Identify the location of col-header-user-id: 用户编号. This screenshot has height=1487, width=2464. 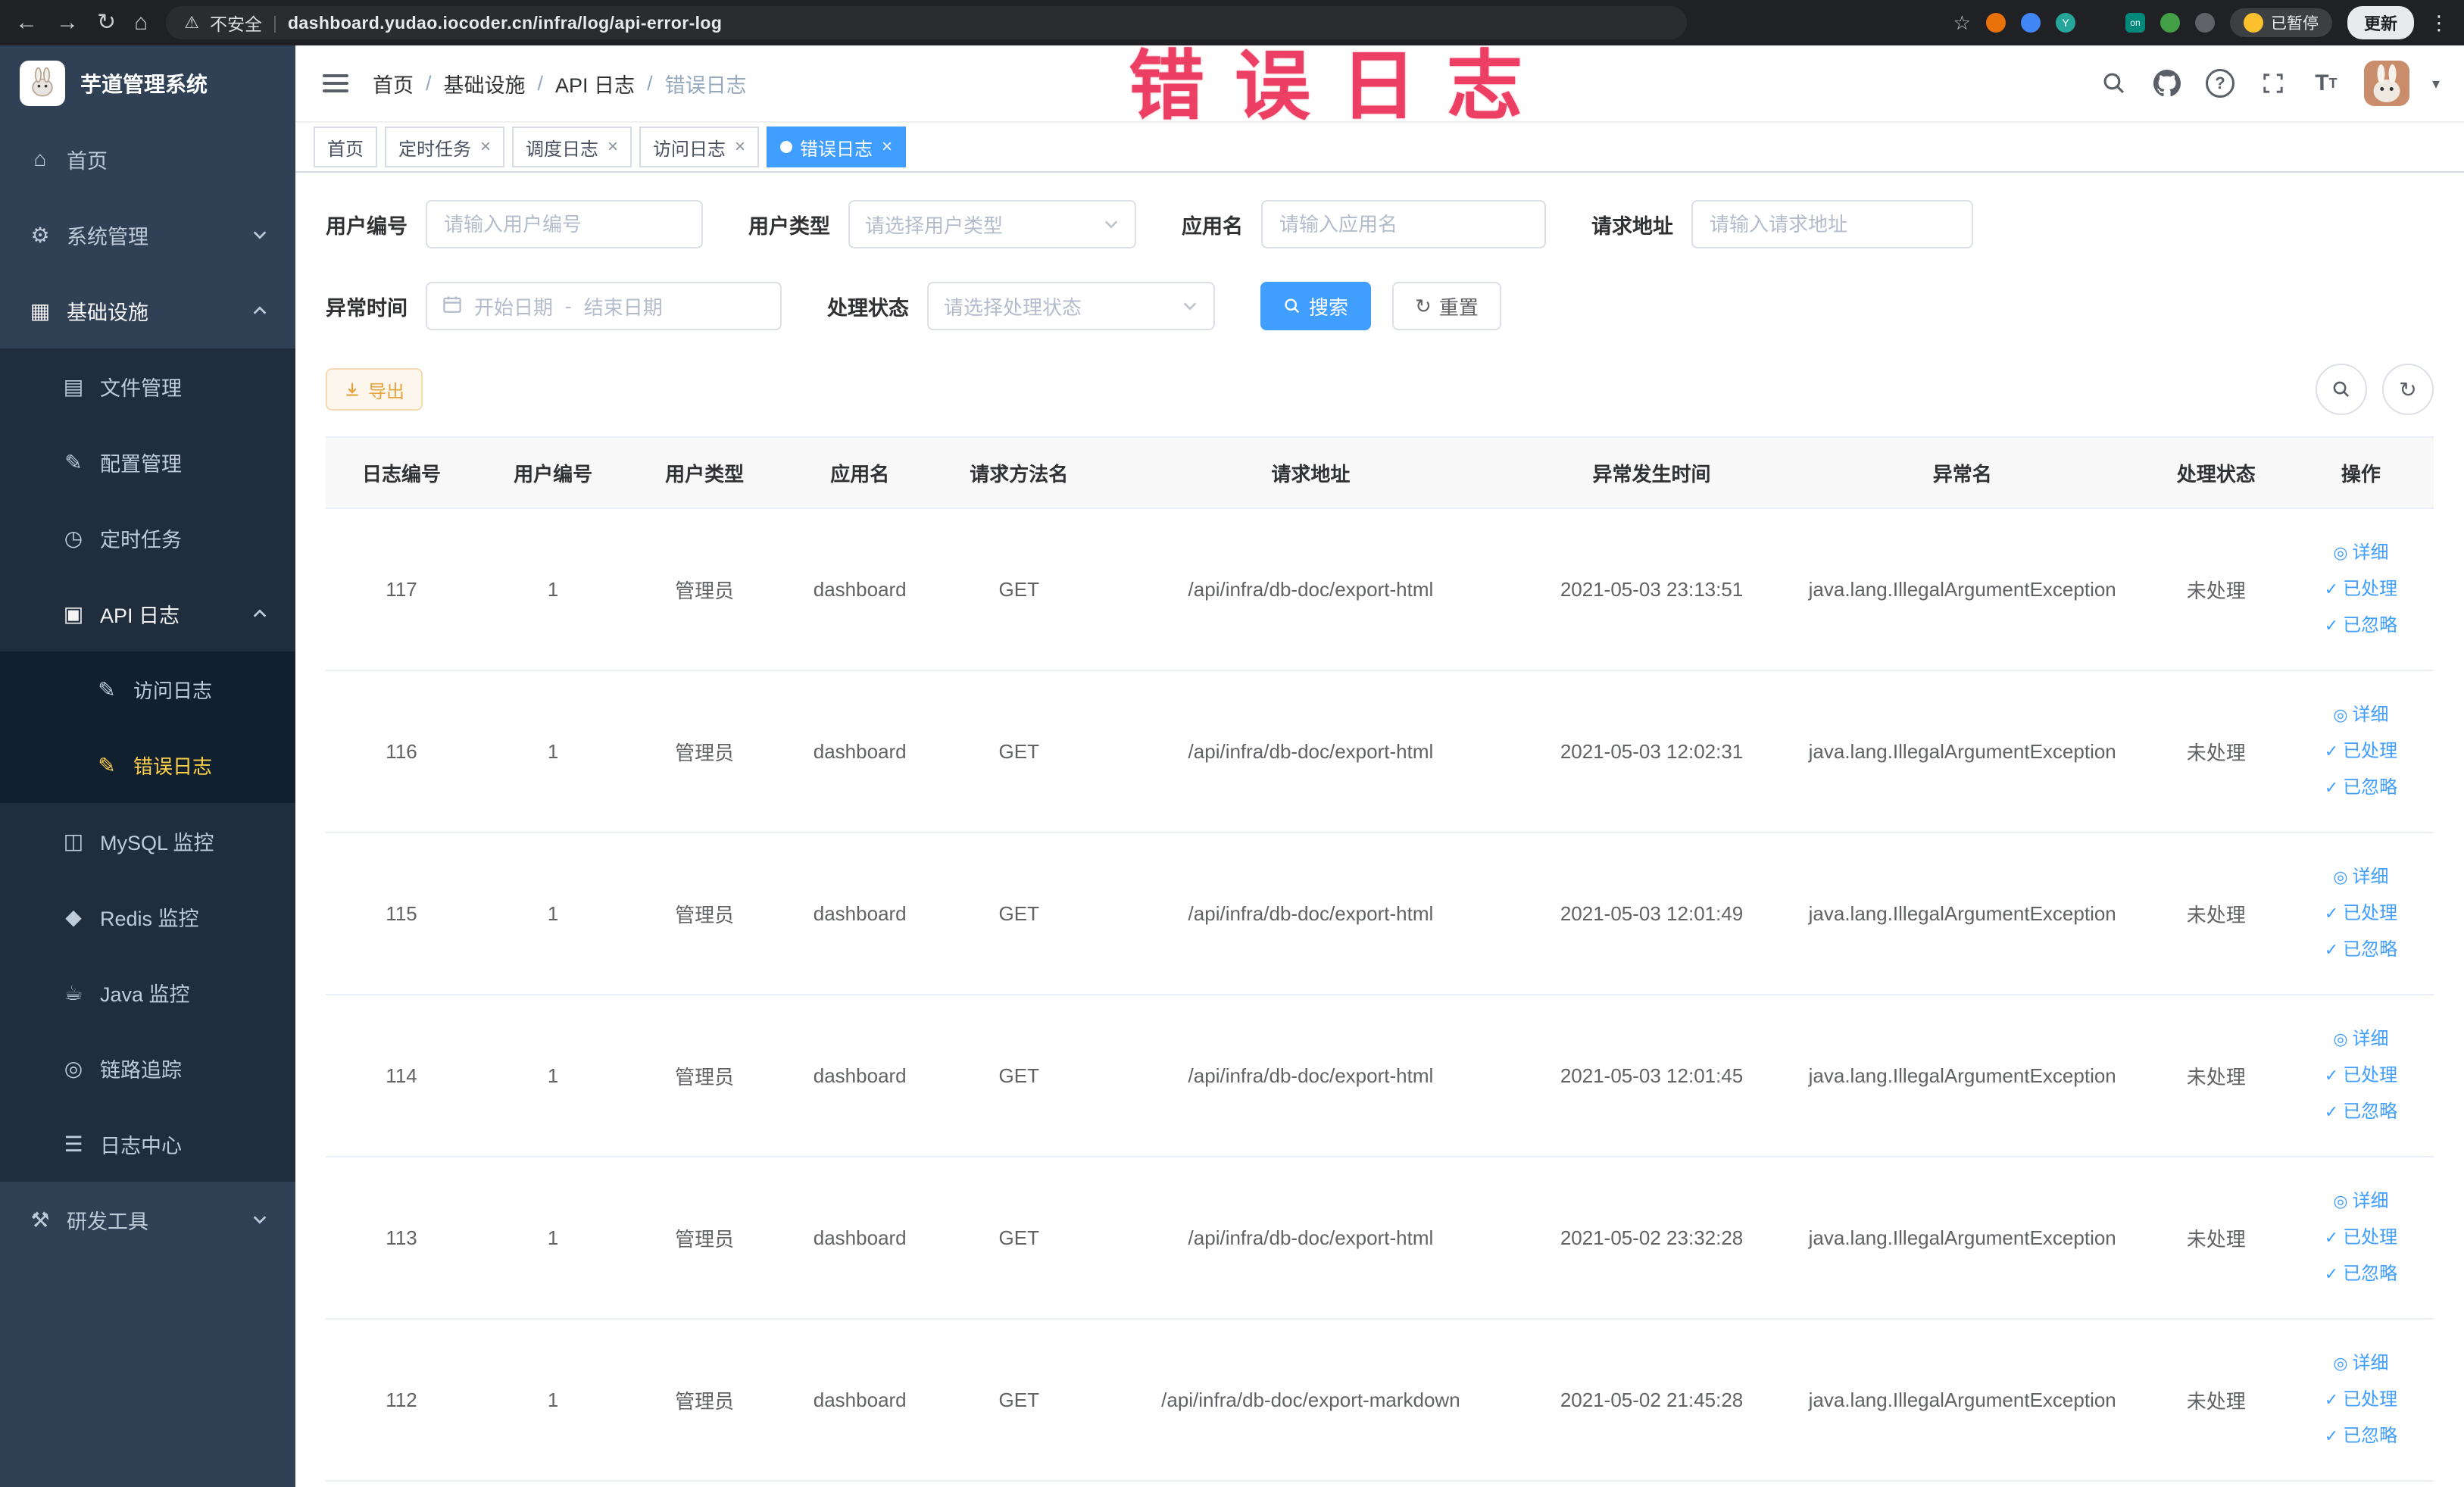
(553, 472).